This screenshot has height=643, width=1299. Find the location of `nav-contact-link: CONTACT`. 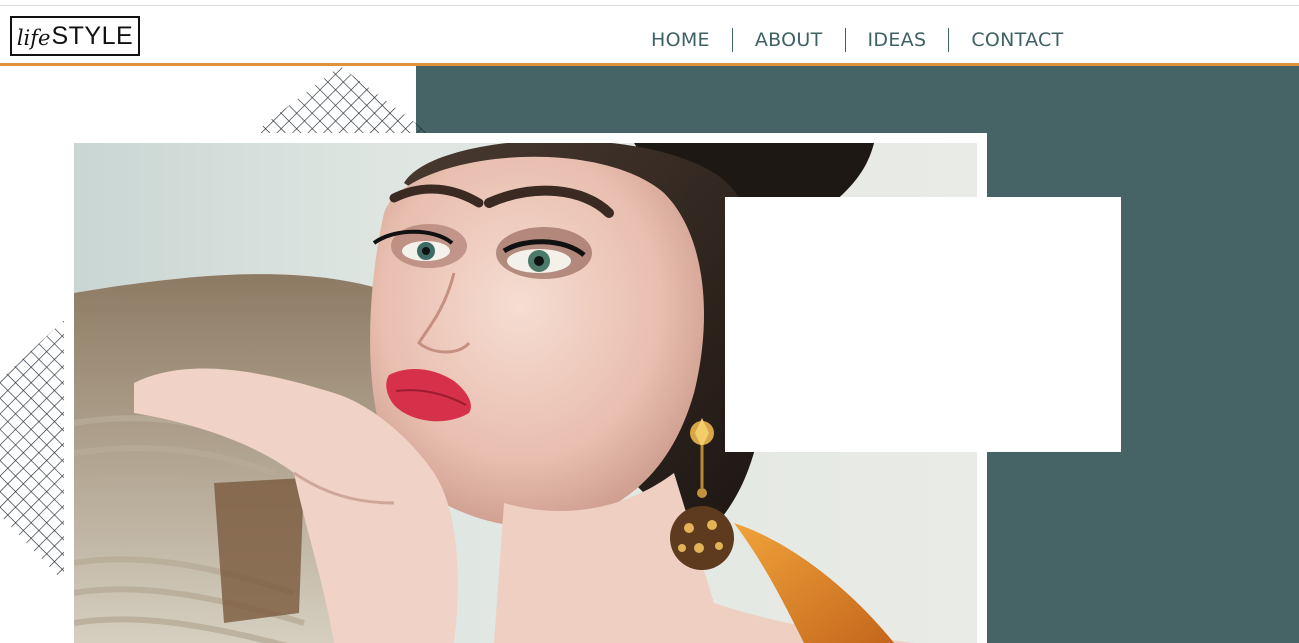

nav-contact-link: CONTACT is located at coordinates (1017, 40).